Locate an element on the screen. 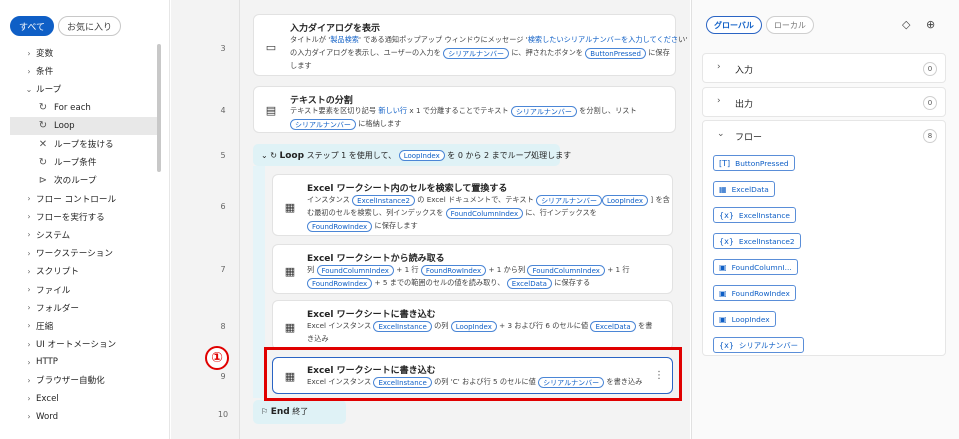 This screenshot has width=959, height=439. variable-token: ButtonPressed is located at coordinates (615, 53).